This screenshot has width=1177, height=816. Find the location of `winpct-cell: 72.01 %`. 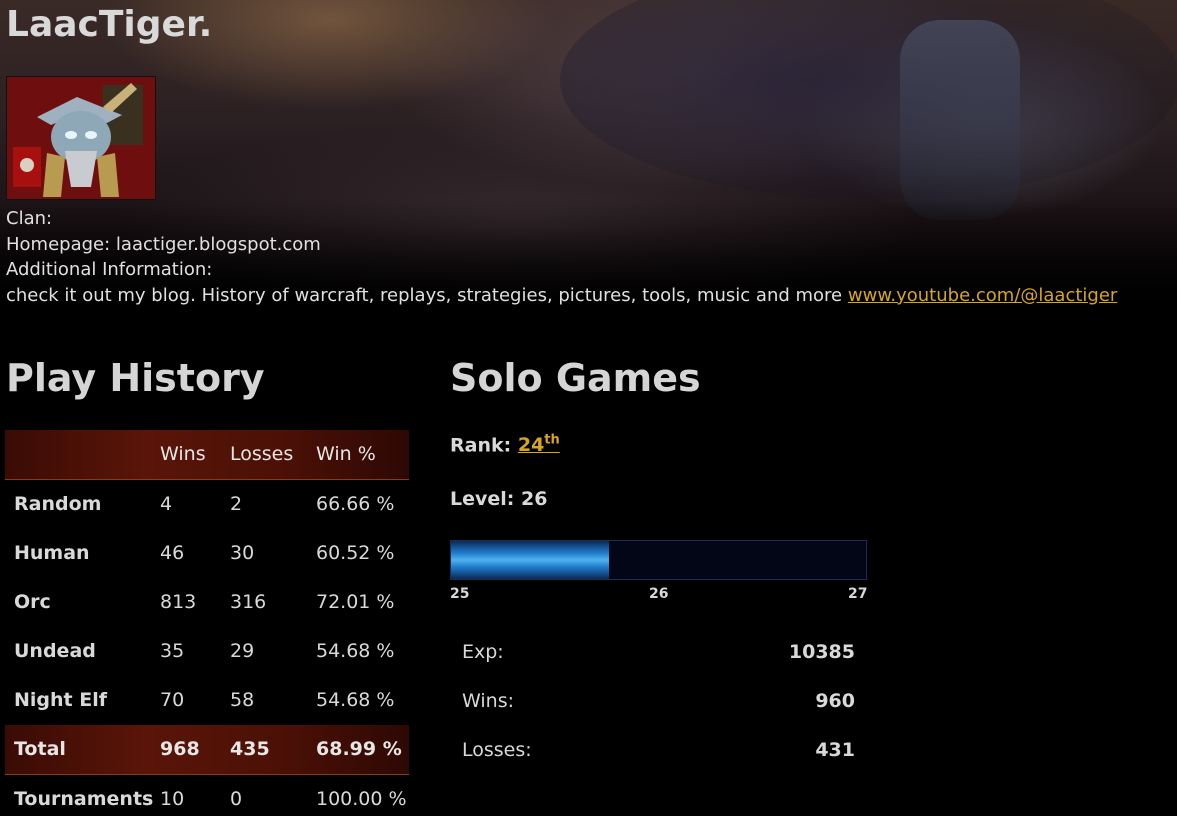

winpct-cell: 72.01 % is located at coordinates (355, 602).